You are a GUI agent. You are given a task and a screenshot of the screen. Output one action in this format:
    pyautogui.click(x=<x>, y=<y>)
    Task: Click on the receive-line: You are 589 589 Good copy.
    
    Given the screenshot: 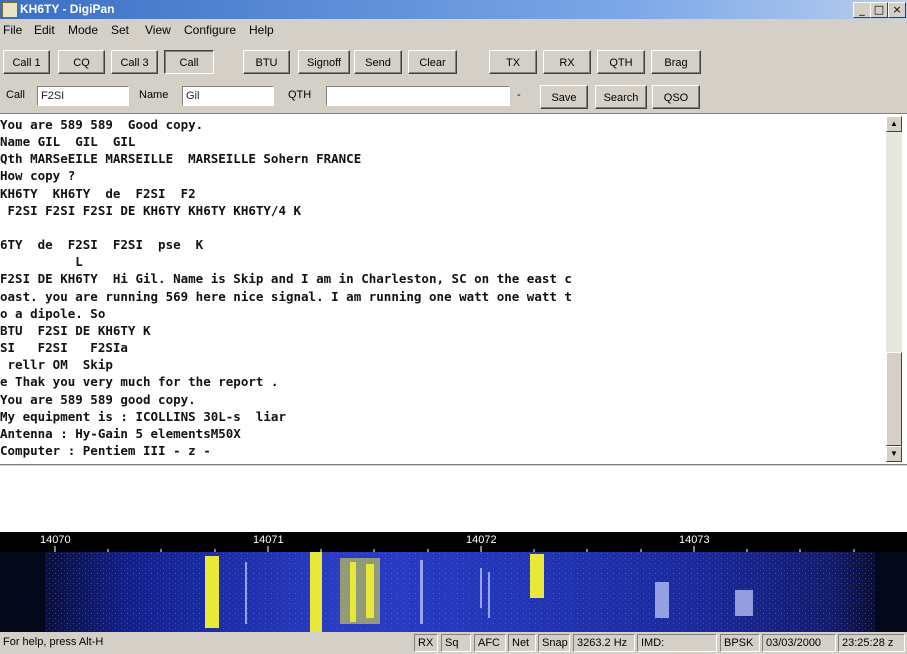 What is the action you would take?
    pyautogui.click(x=102, y=124)
    